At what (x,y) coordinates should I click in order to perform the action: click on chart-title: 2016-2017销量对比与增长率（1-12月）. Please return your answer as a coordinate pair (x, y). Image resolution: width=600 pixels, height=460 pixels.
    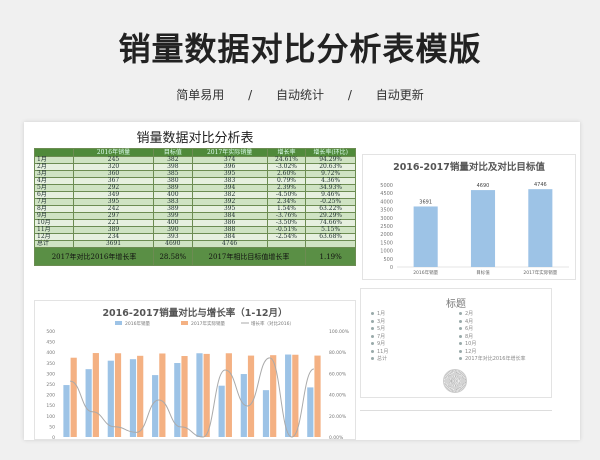
    Looking at the image, I should click on (195, 313).